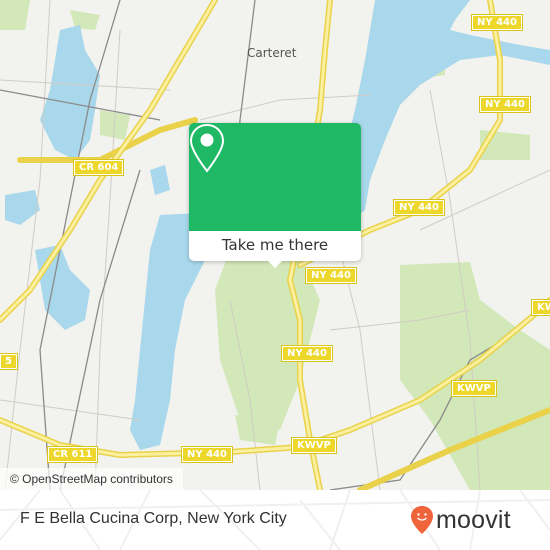 The width and height of the screenshot is (550, 550). Describe the element at coordinates (72, 454) in the screenshot. I see `route-shield-cr611: CR 611` at that location.